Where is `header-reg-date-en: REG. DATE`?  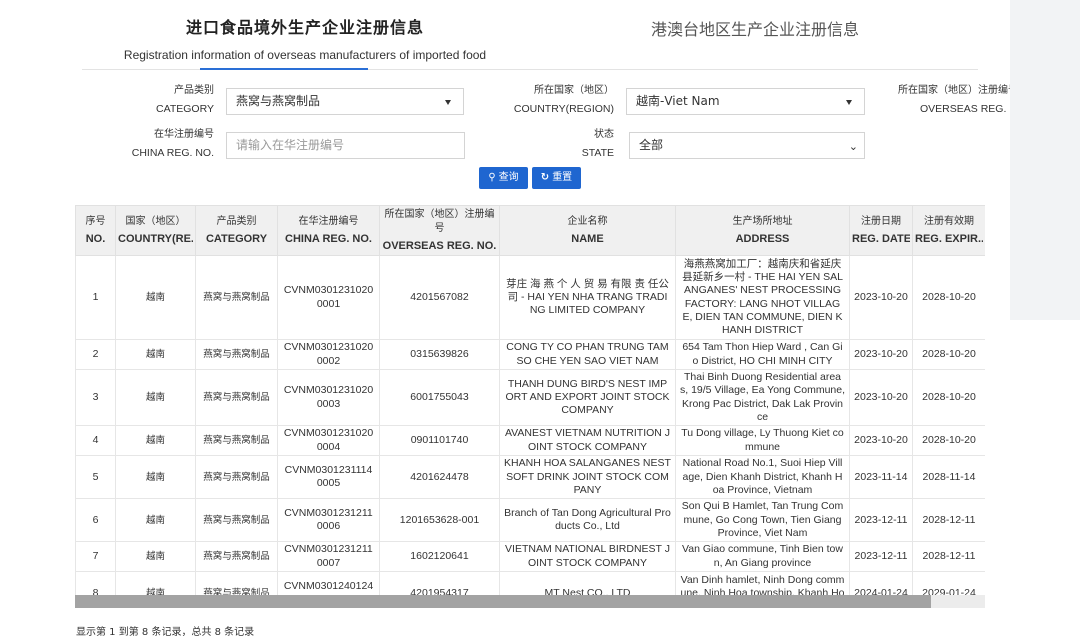
header-reg-date-en: REG. DATE is located at coordinates (881, 239).